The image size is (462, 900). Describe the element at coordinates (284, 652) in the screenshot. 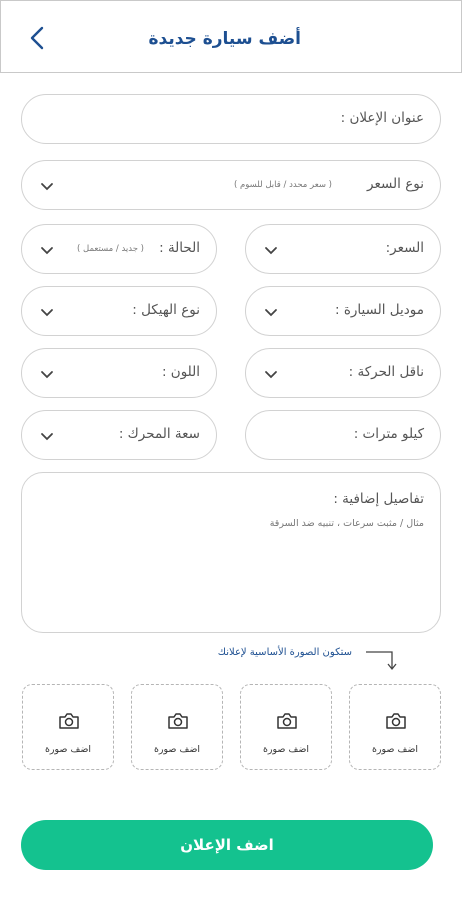

I see `main-photo-note: ستكون الصورة الأساسية لإعلانك` at that location.